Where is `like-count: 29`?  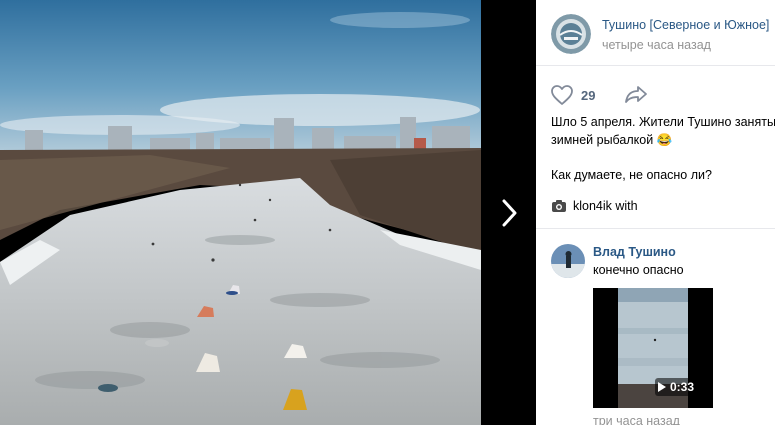
like-count: 29 is located at coordinates (588, 95).